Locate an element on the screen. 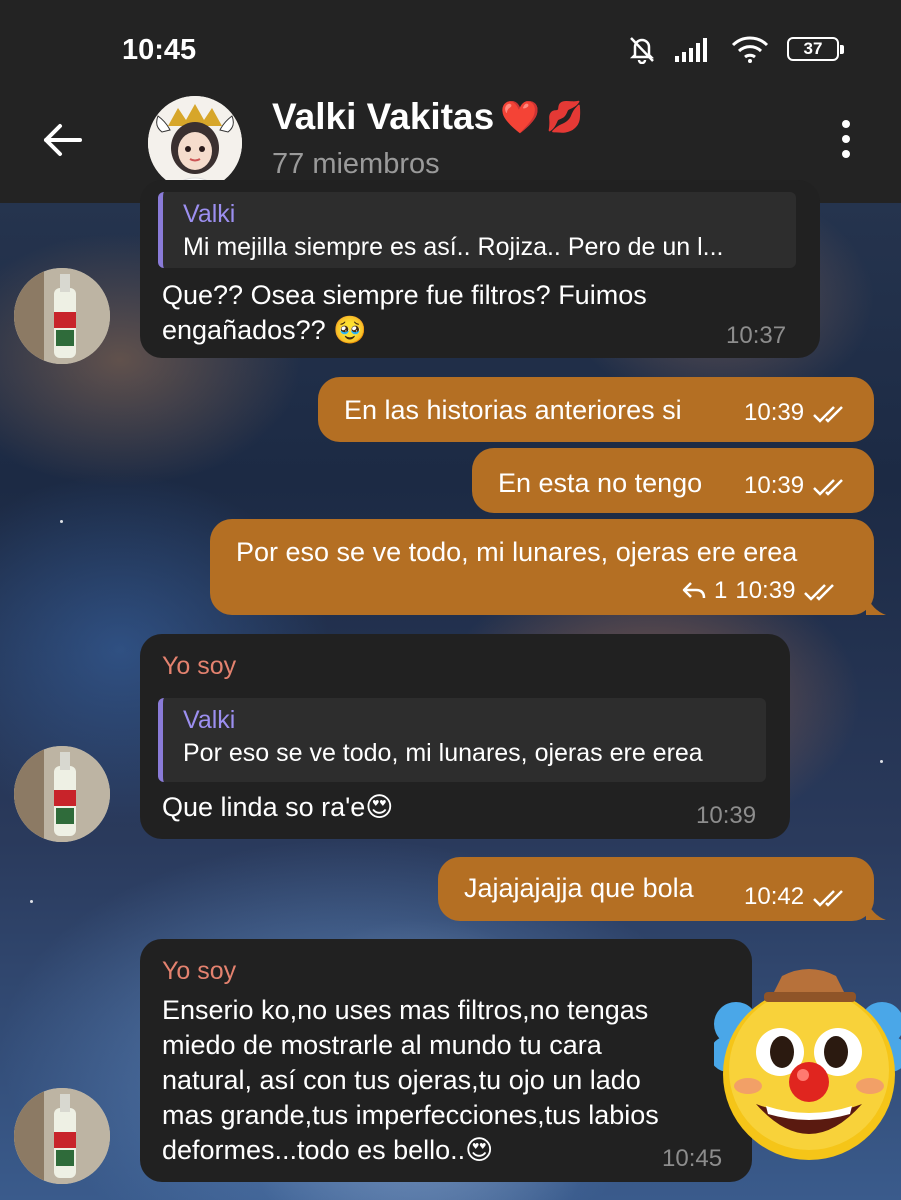 The width and height of the screenshot is (901, 1200). message-time: 10:37 is located at coordinates (756, 335).